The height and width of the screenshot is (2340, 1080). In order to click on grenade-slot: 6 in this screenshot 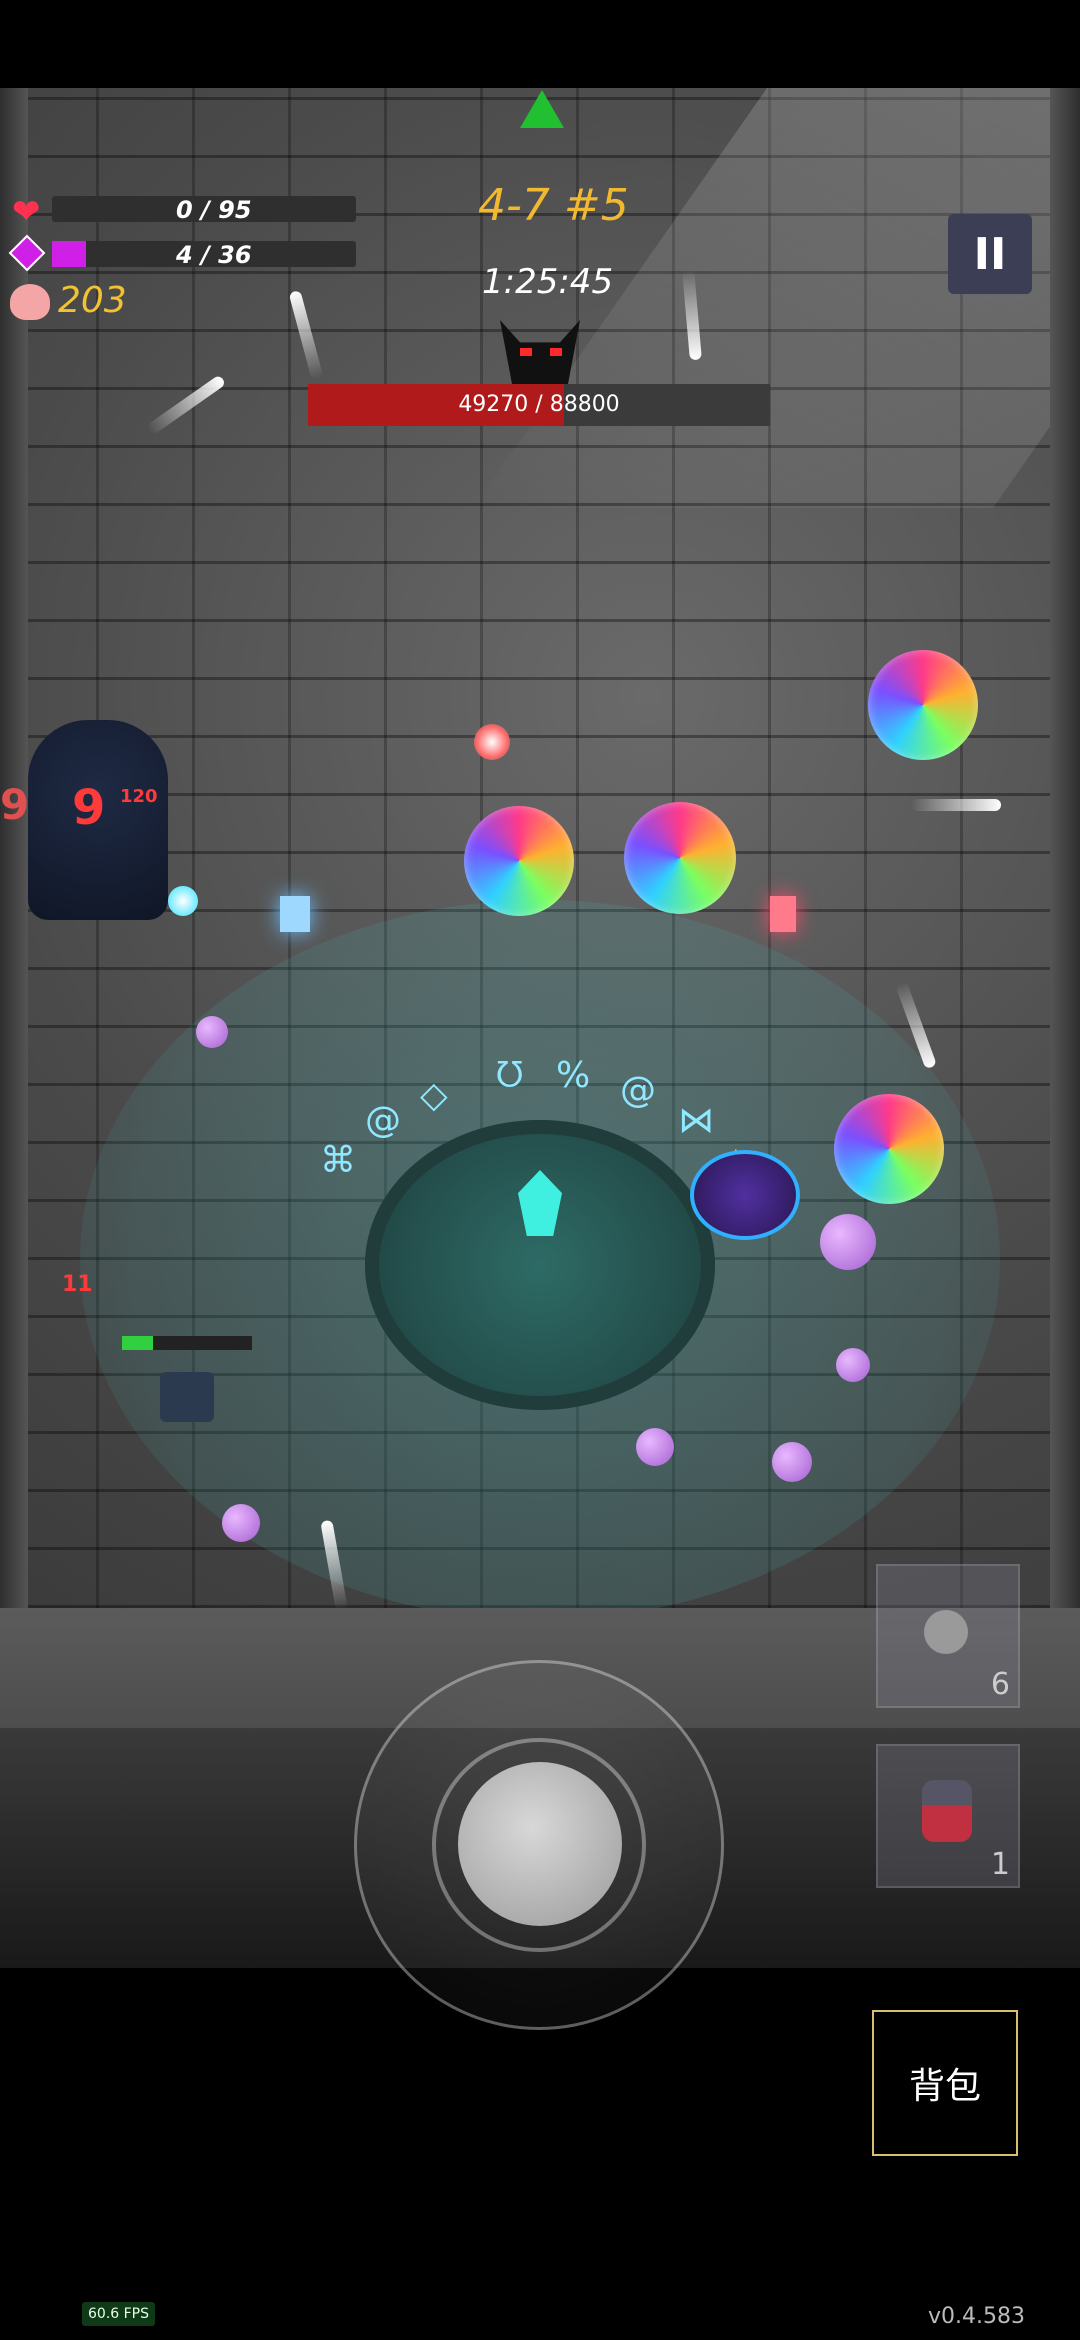, I will do `click(948, 1636)`.